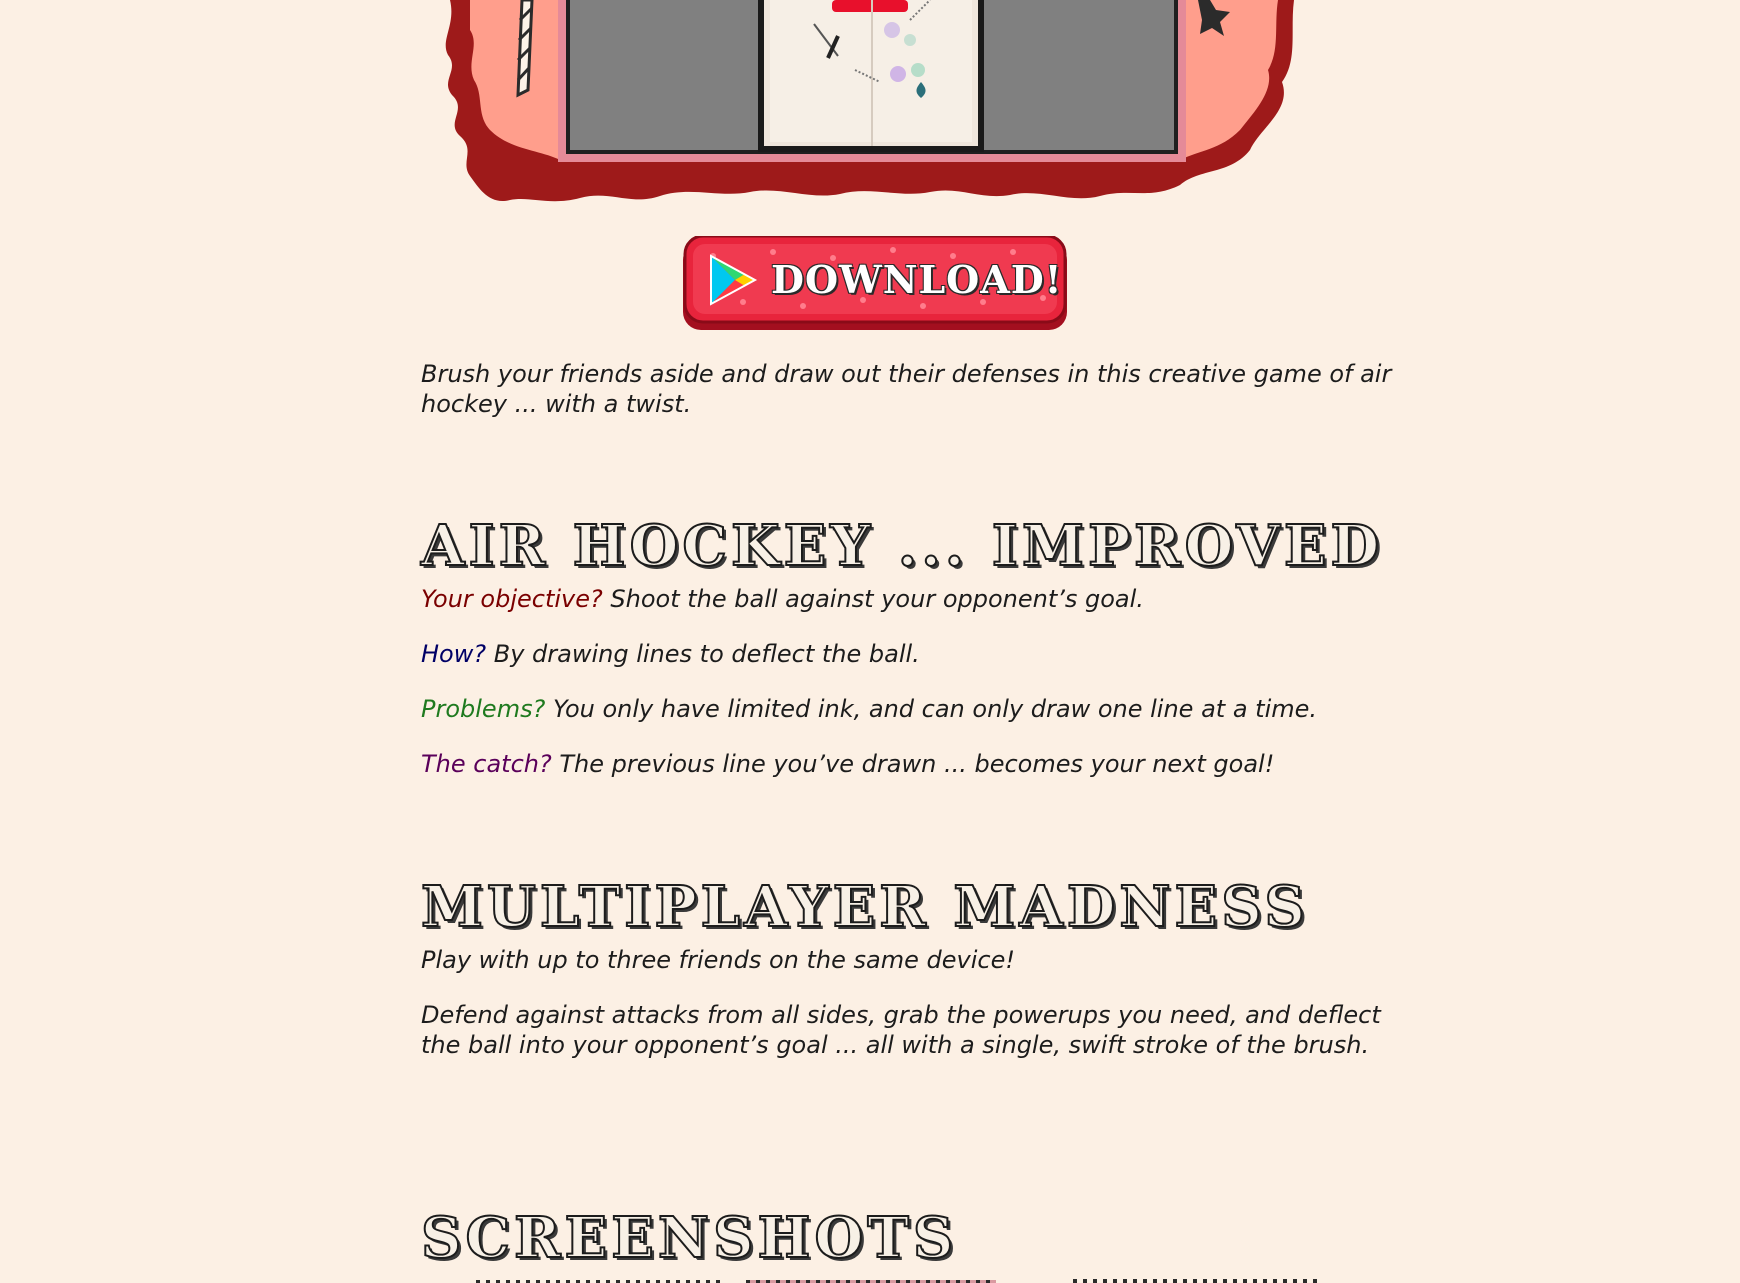  Describe the element at coordinates (486, 764) in the screenshot. I see `catch-key: The catch?` at that location.